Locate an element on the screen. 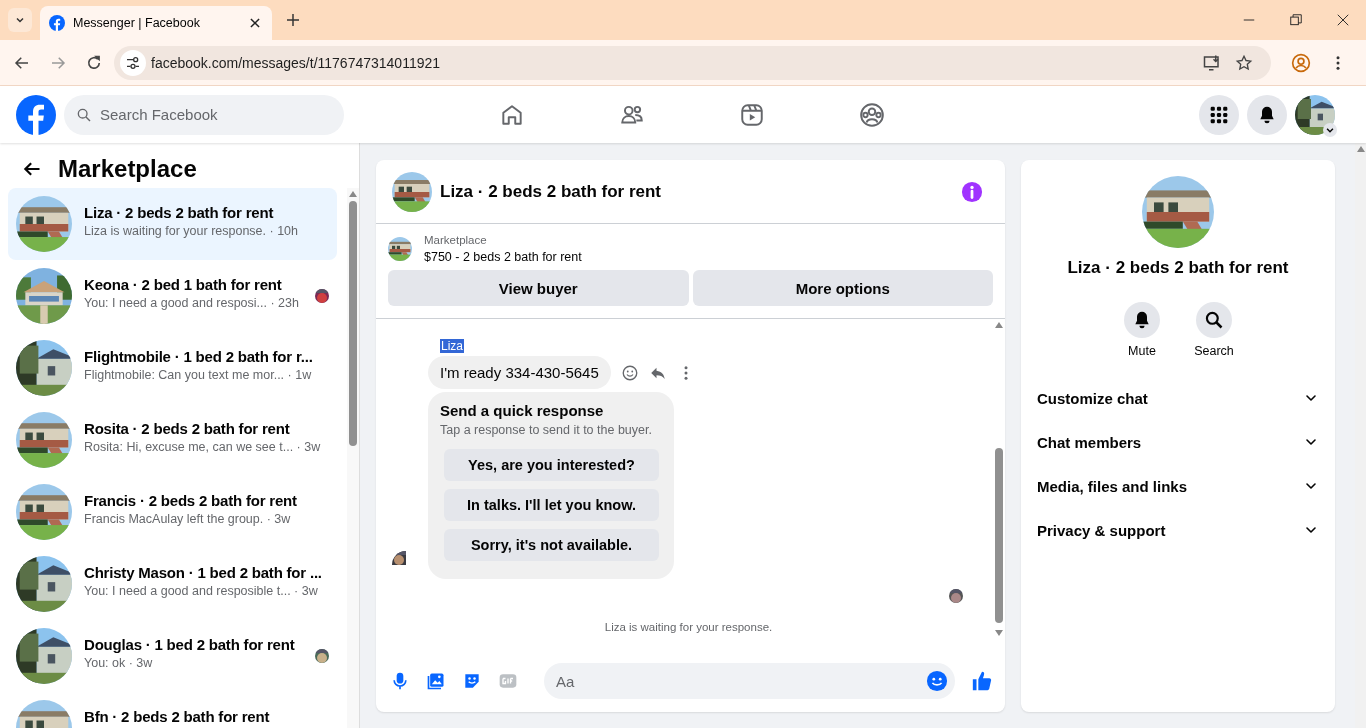 The image size is (1366, 728). message-bubble: I'm ready 334-430-5645 is located at coordinates (519, 372).